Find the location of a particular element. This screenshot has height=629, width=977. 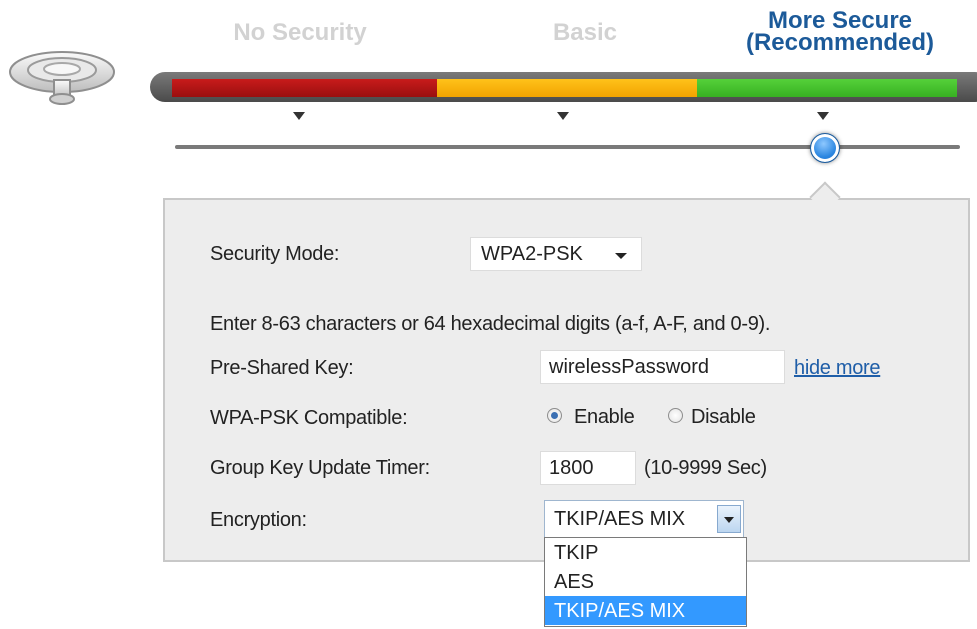

pre-shared-key-label: Pre-Shared Key: is located at coordinates (282, 368).